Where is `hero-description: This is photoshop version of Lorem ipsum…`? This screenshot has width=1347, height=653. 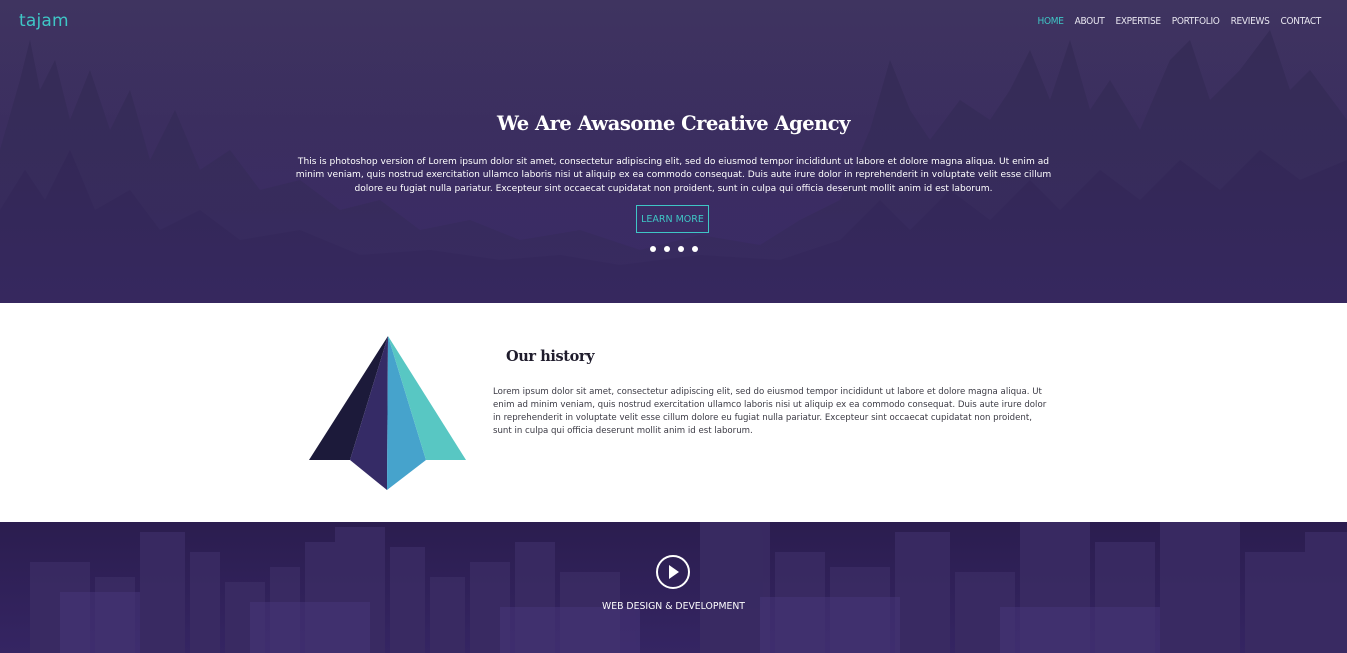
hero-description: This is photoshop version of Lorem ipsum… is located at coordinates (673, 175).